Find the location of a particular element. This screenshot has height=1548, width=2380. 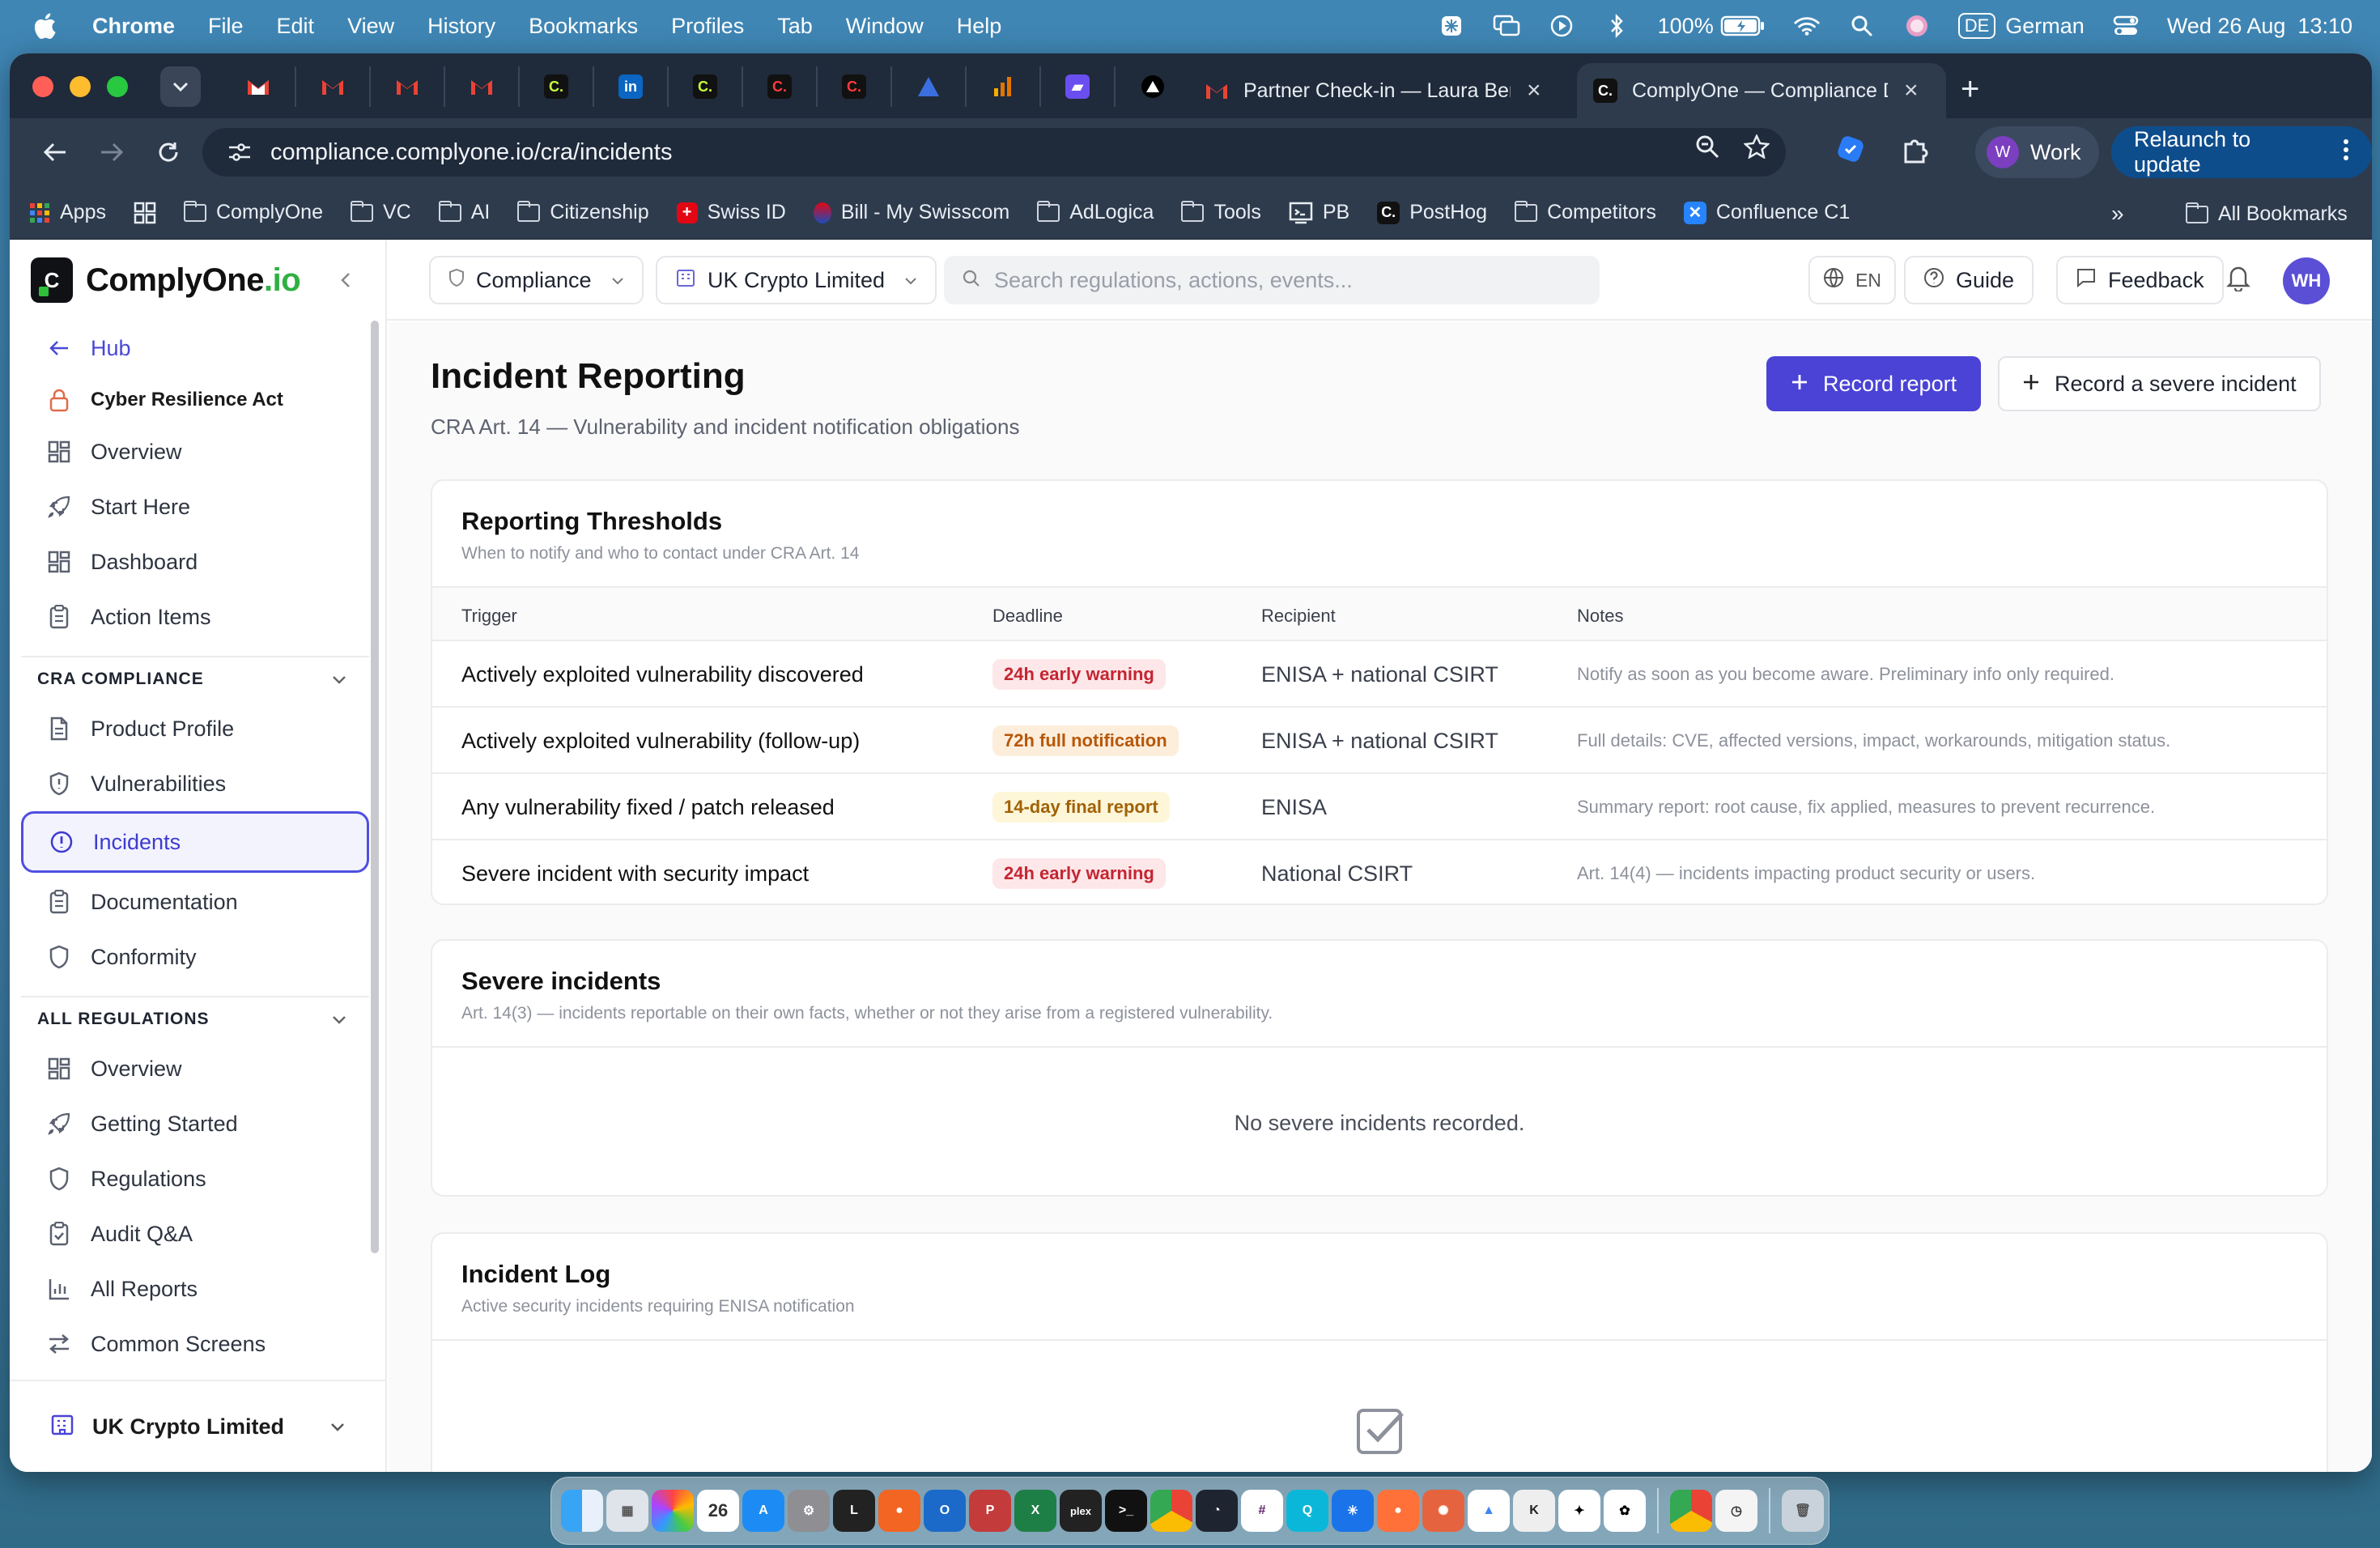

perplexity-icon is located at coordinates (1451, 26).